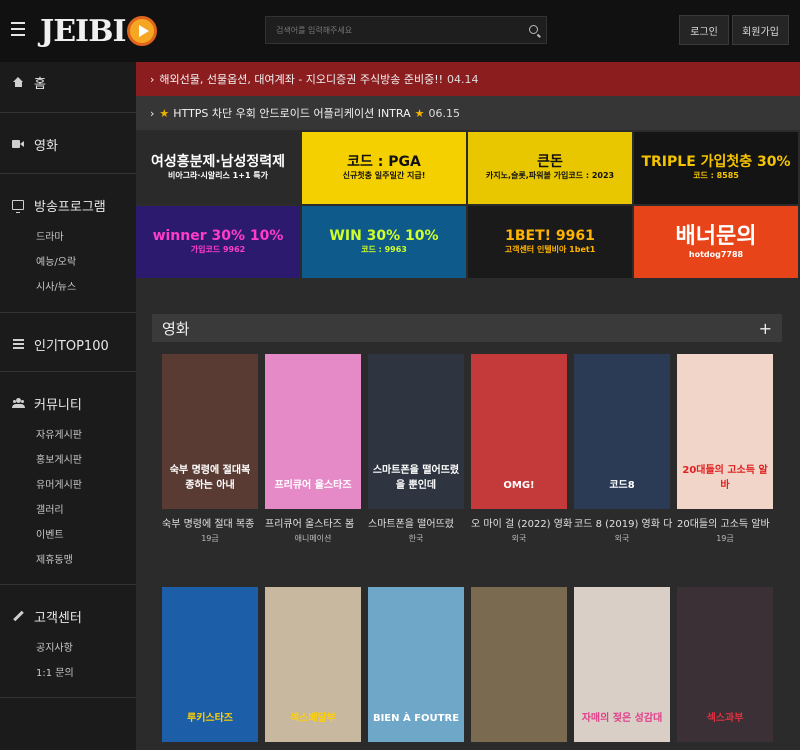 The height and width of the screenshot is (750, 800). I want to click on movie-title: 코드 8 (2019) 영화 다, so click(623, 524).